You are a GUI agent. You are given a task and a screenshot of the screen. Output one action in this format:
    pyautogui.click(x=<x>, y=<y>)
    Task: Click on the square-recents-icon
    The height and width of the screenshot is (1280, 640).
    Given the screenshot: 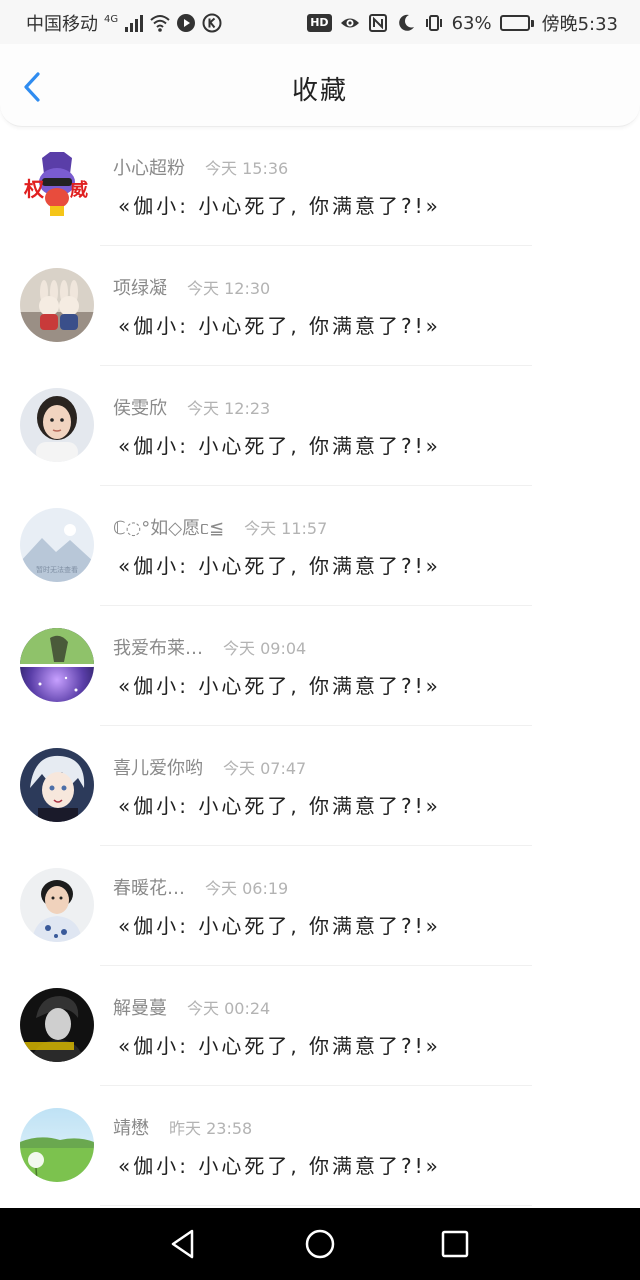 What is the action you would take?
    pyautogui.click(x=455, y=1244)
    